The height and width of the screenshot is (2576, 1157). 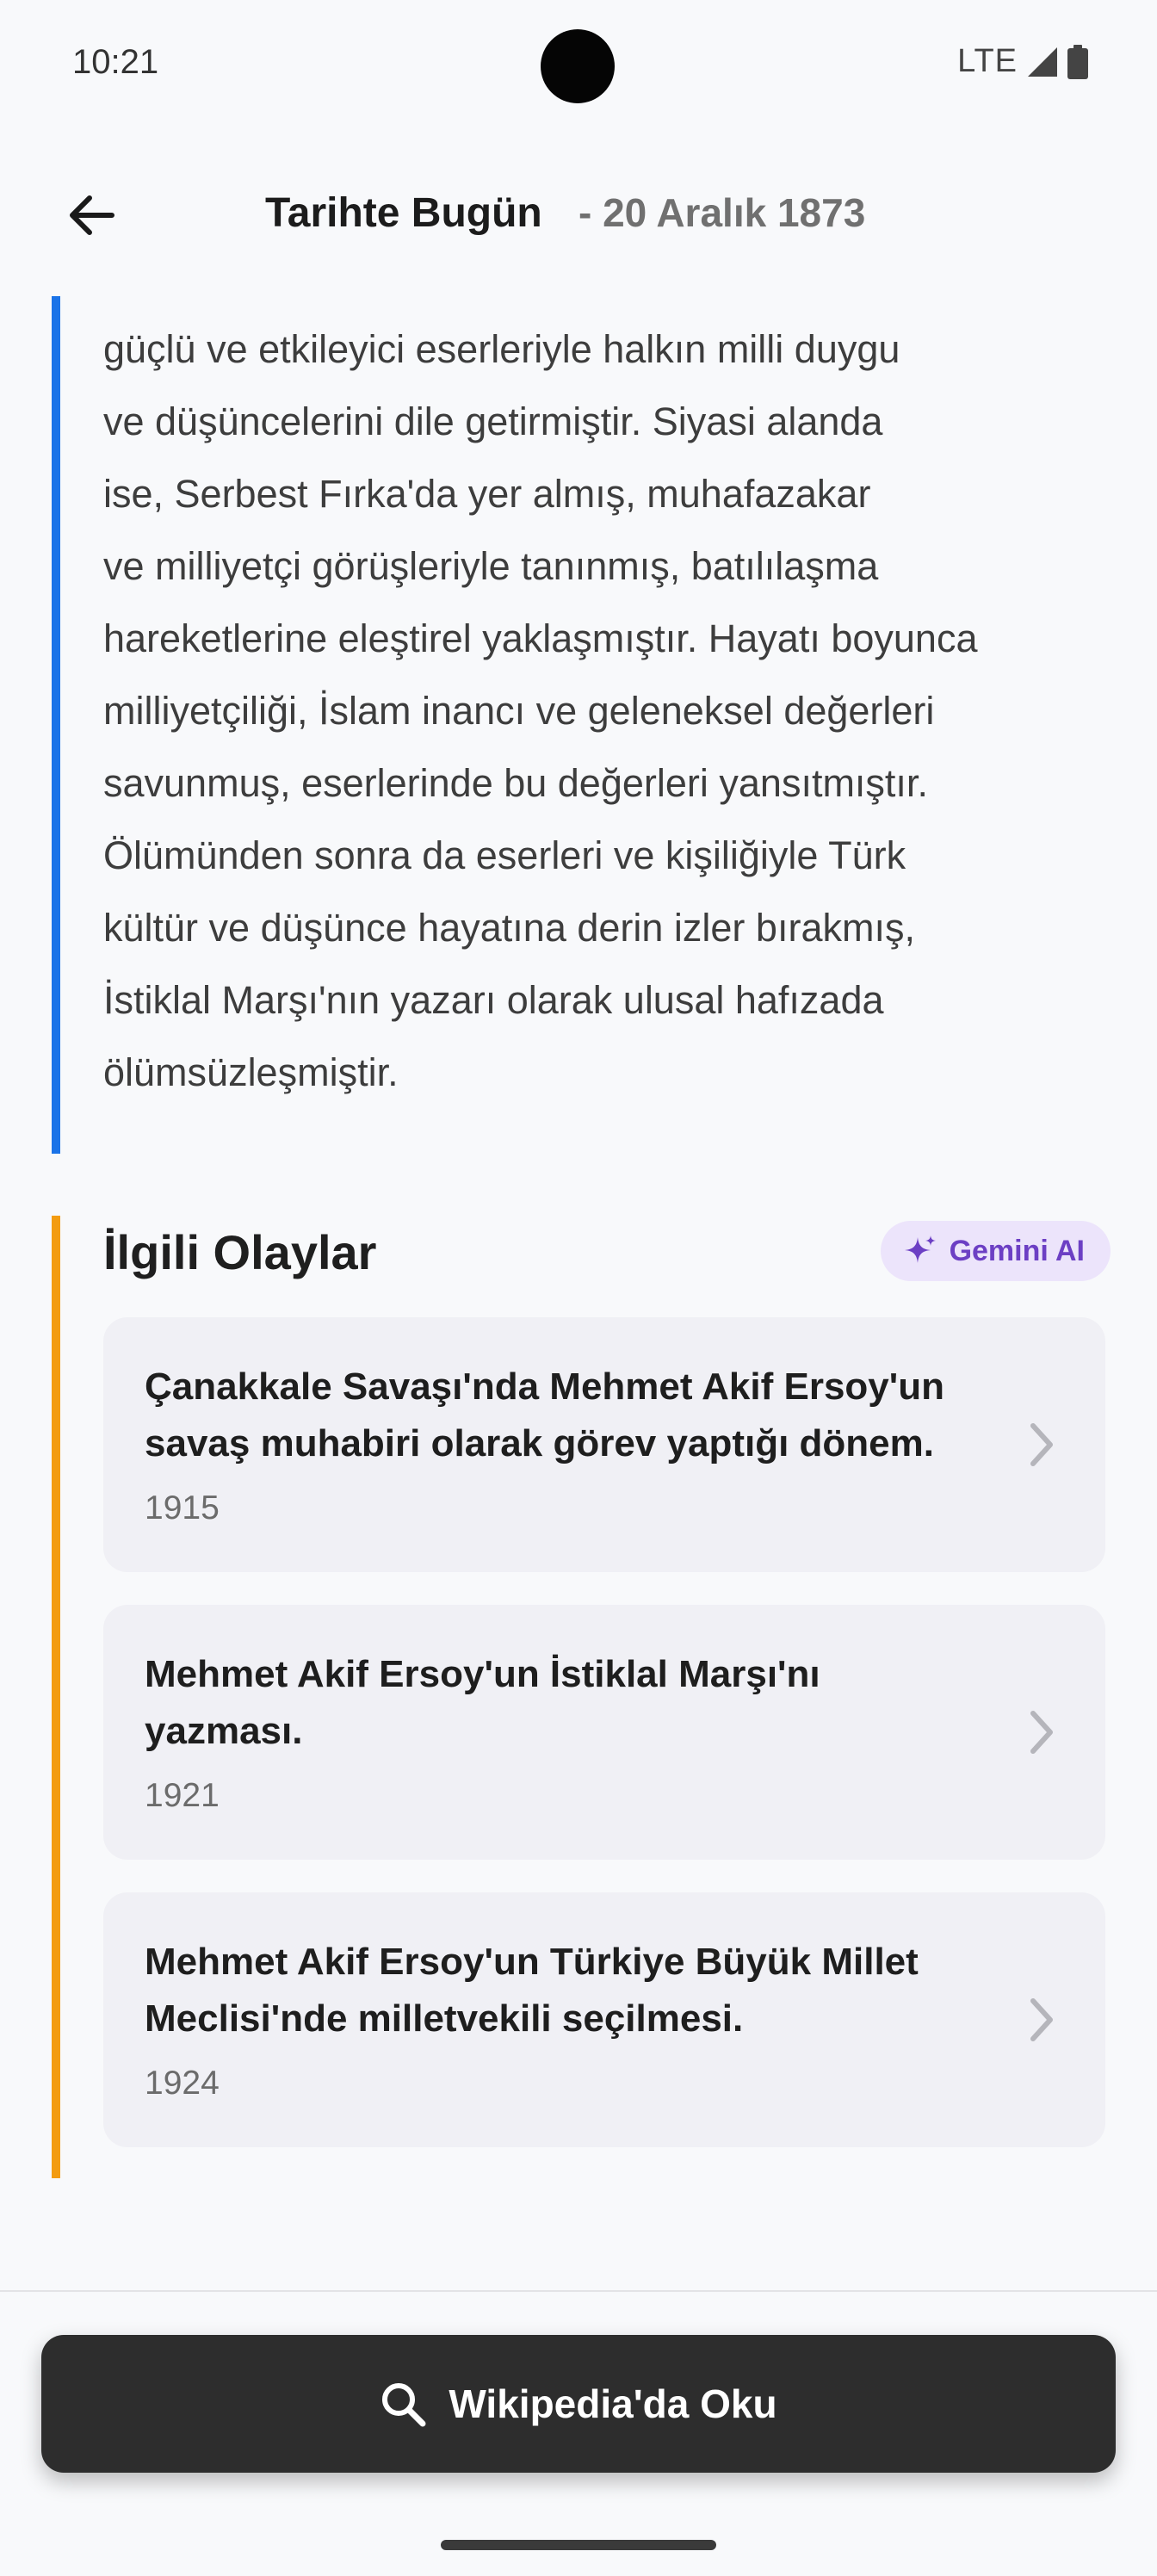 I want to click on page-date: - 20 Aralık 1873, so click(x=722, y=212).